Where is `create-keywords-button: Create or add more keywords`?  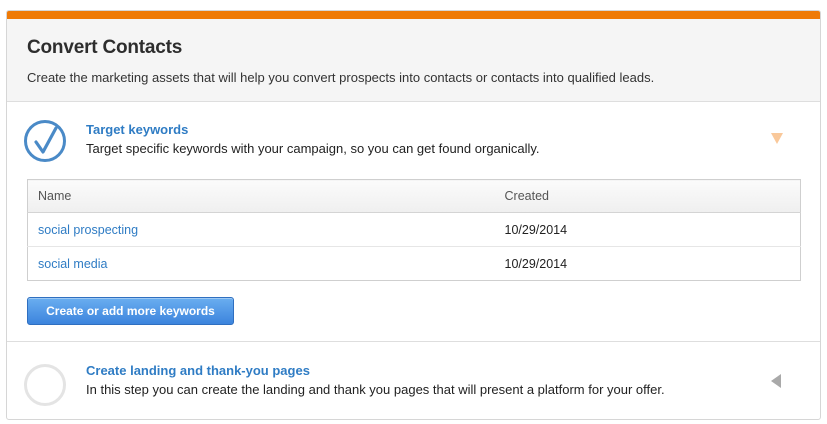
create-keywords-button: Create or add more keywords is located at coordinates (130, 311).